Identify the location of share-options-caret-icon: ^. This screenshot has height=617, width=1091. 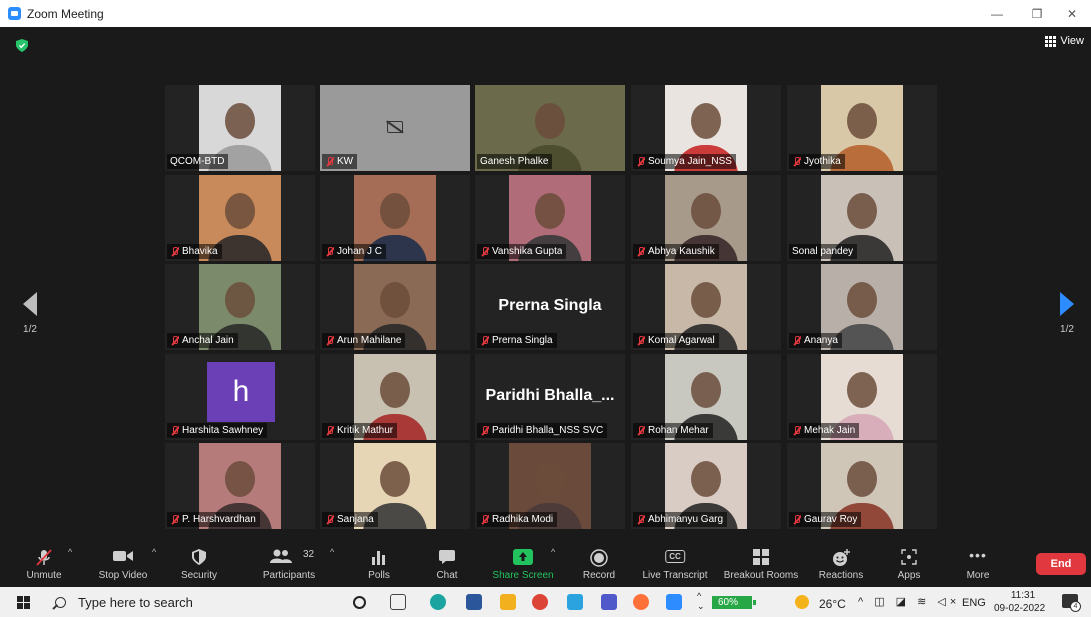
(553, 552).